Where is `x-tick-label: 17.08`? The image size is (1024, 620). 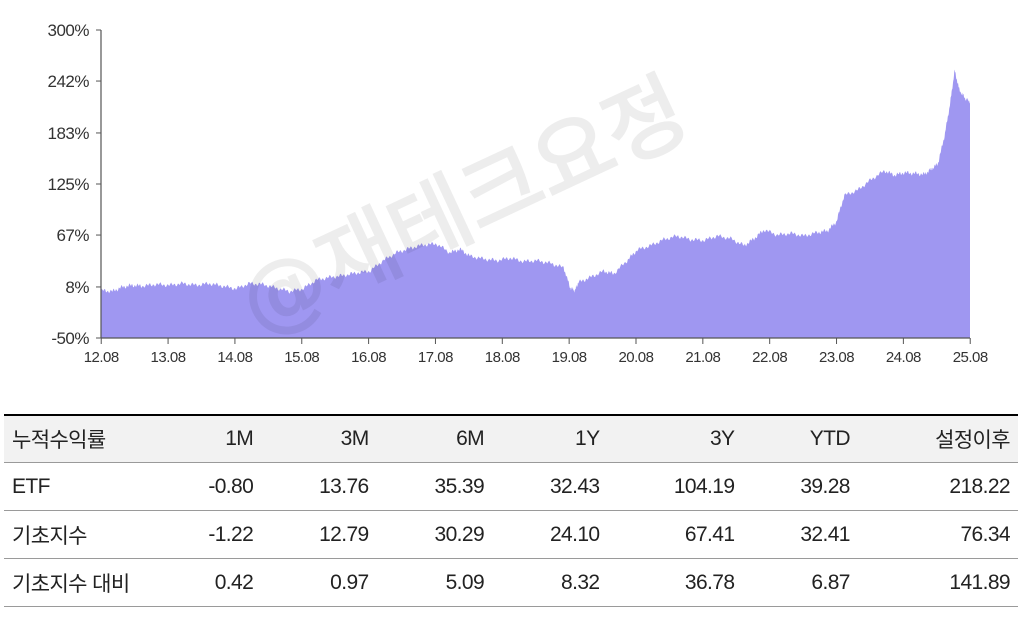 x-tick-label: 17.08 is located at coordinates (435, 357).